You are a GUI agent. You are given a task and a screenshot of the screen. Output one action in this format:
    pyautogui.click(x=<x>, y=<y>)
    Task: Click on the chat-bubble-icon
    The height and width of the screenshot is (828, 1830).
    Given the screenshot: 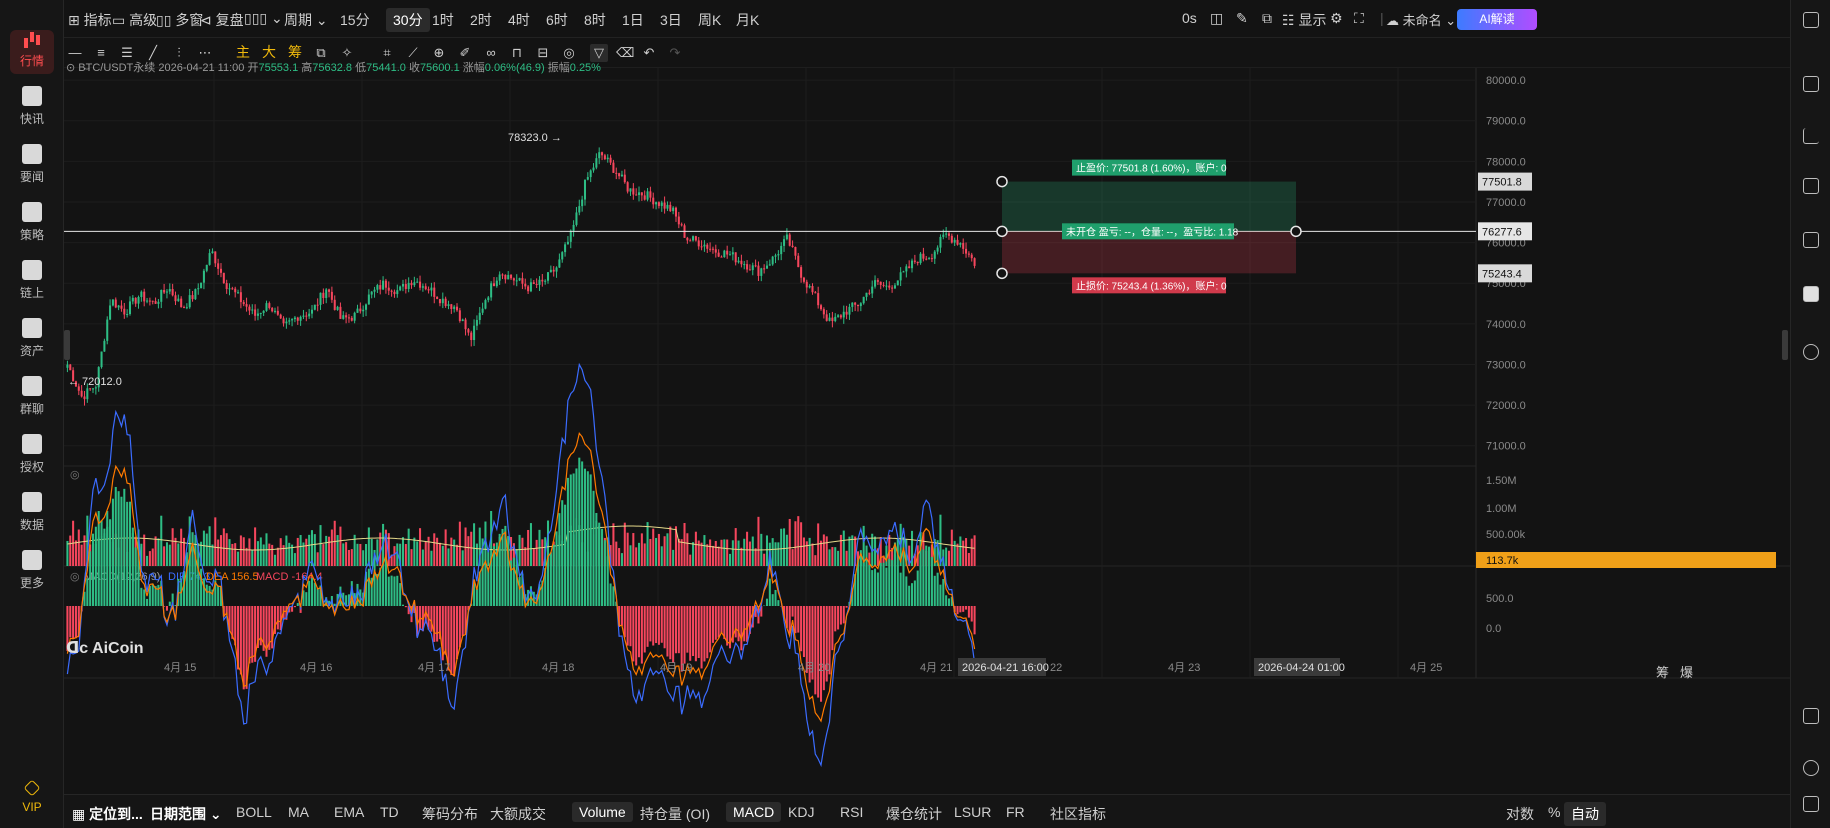 What is the action you would take?
    pyautogui.click(x=1811, y=804)
    